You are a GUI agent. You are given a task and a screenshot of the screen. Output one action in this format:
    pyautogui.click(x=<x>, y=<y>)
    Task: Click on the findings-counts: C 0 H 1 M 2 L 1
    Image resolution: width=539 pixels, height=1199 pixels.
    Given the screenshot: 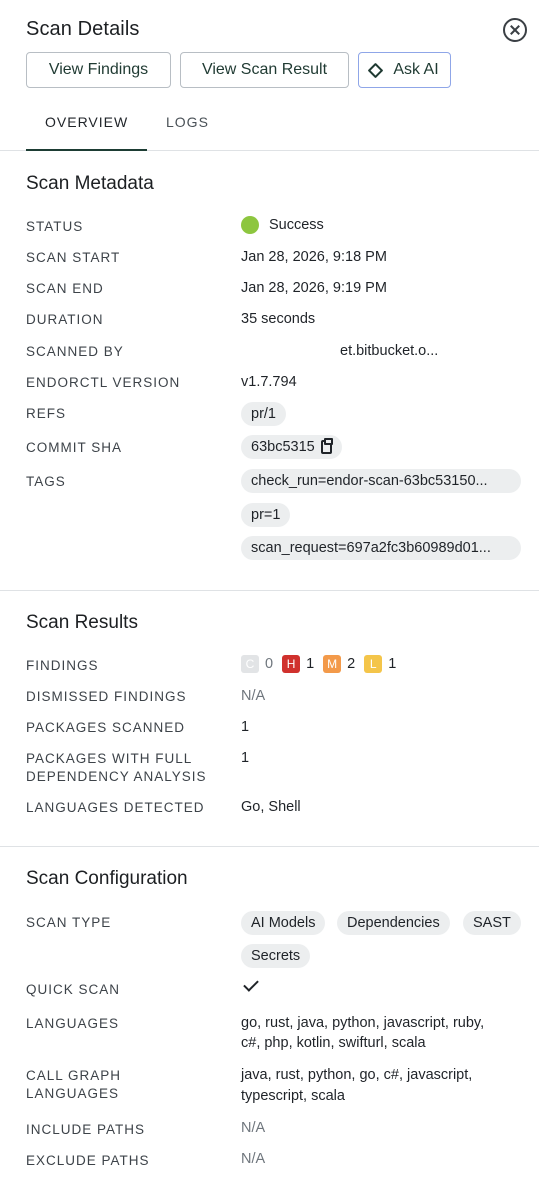 What is the action you would take?
    pyautogui.click(x=323, y=664)
    